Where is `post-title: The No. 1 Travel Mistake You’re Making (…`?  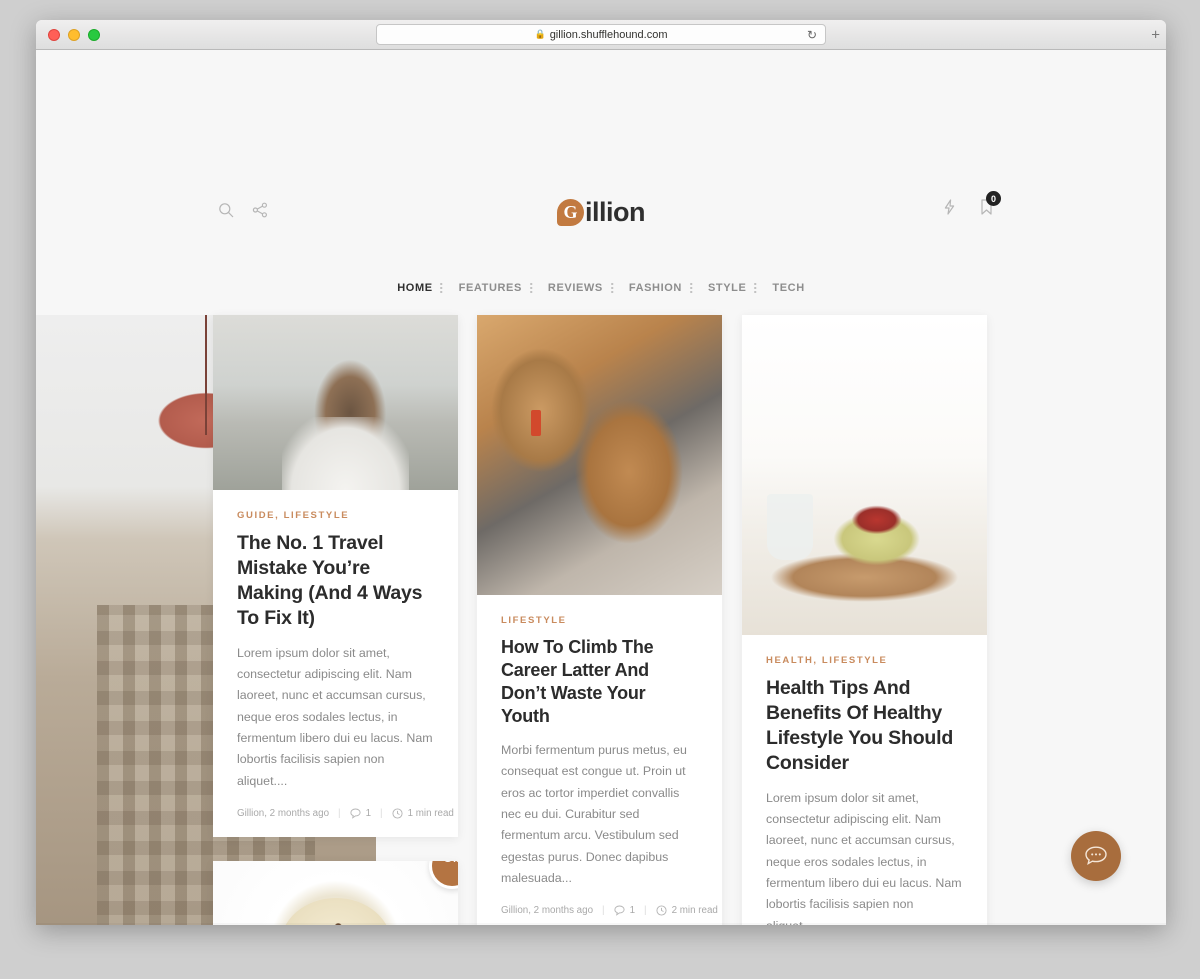
post-title: The No. 1 Travel Mistake You’re Making (… is located at coordinates (335, 581).